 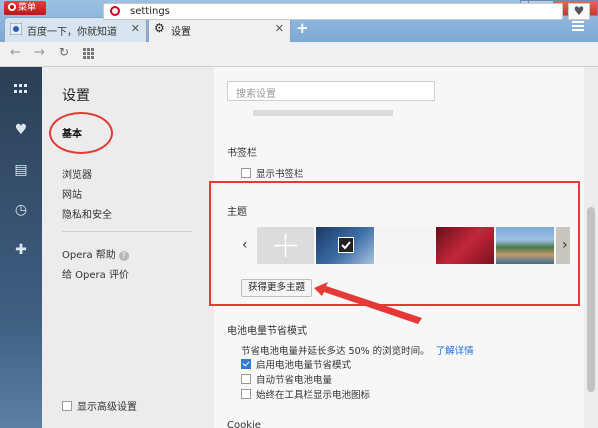 What do you see at coordinates (525, 245) in the screenshot?
I see `theme-thumb-coast` at bounding box center [525, 245].